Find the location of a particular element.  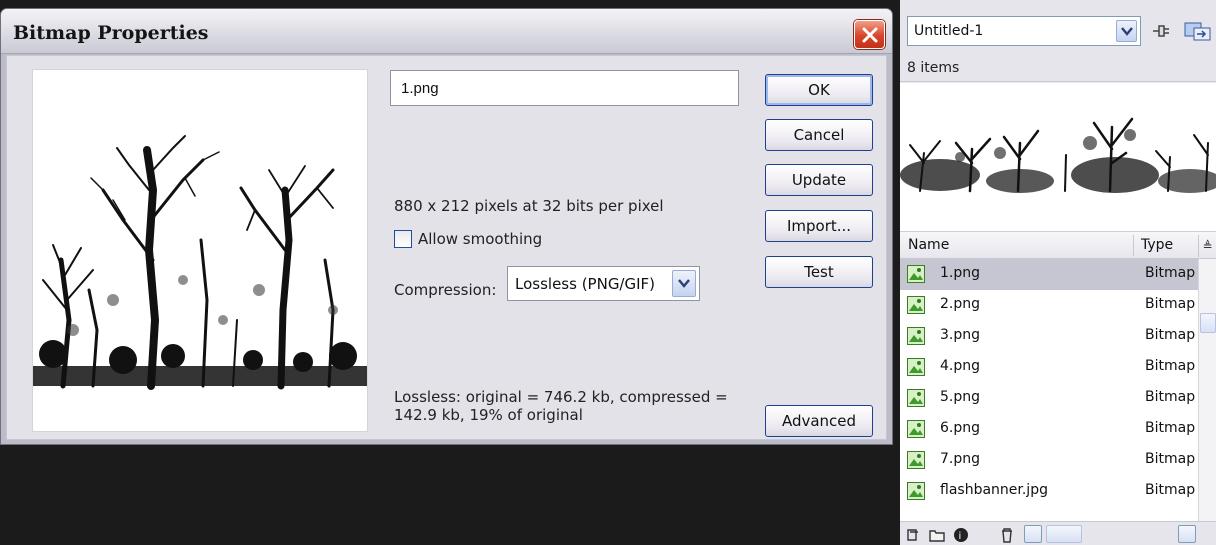

scroll-right-icon is located at coordinates (1187, 534).